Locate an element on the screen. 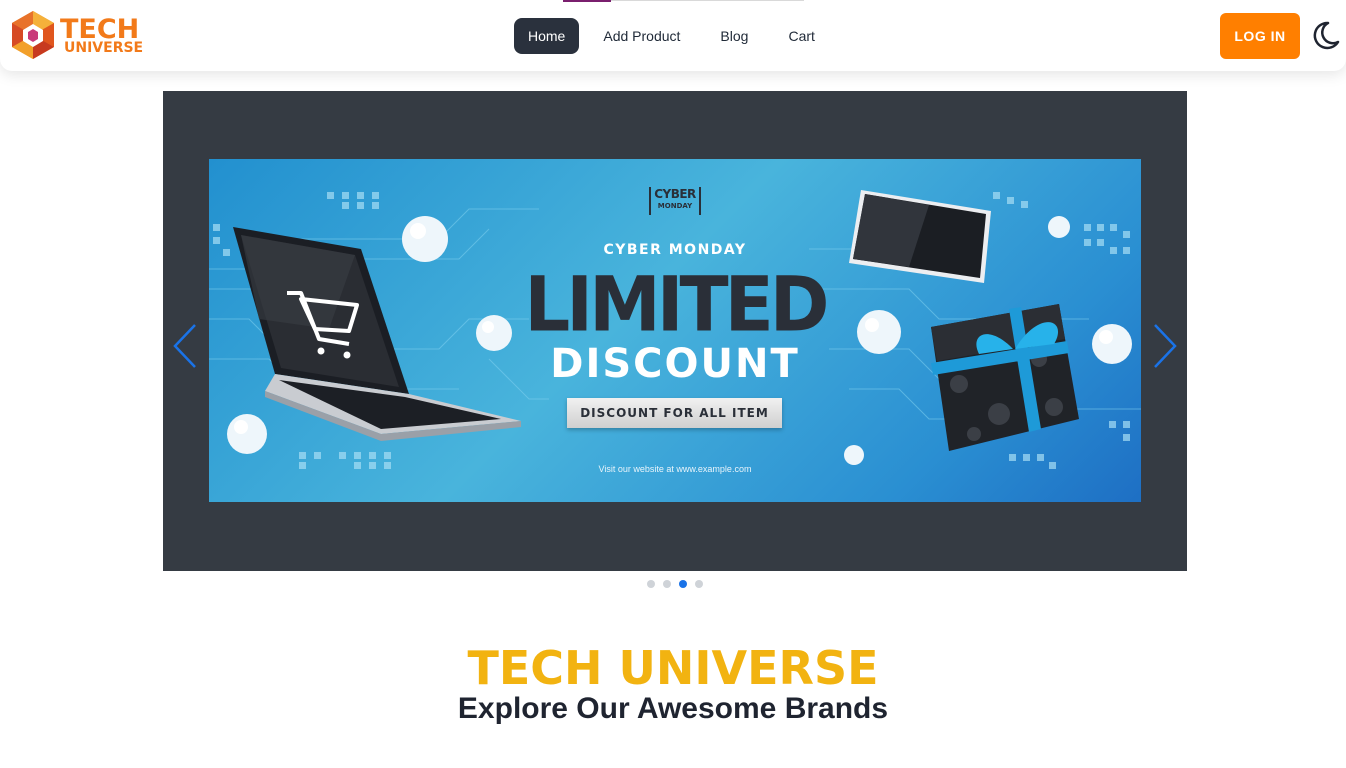  nav-cart: Cart is located at coordinates (801, 36).